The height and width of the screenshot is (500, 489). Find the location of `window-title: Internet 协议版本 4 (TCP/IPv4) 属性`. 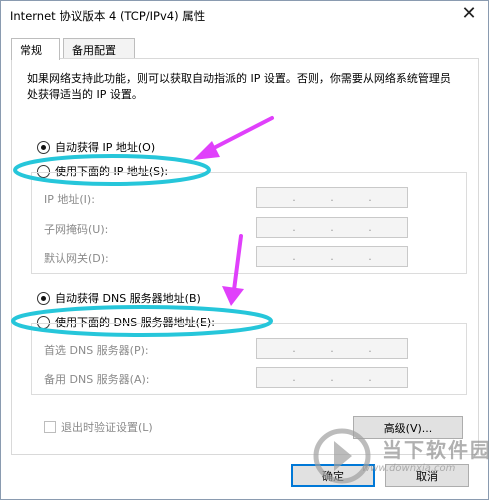

window-title: Internet 协议版本 4 (TCP/IPv4) 属性 is located at coordinates (108, 16).